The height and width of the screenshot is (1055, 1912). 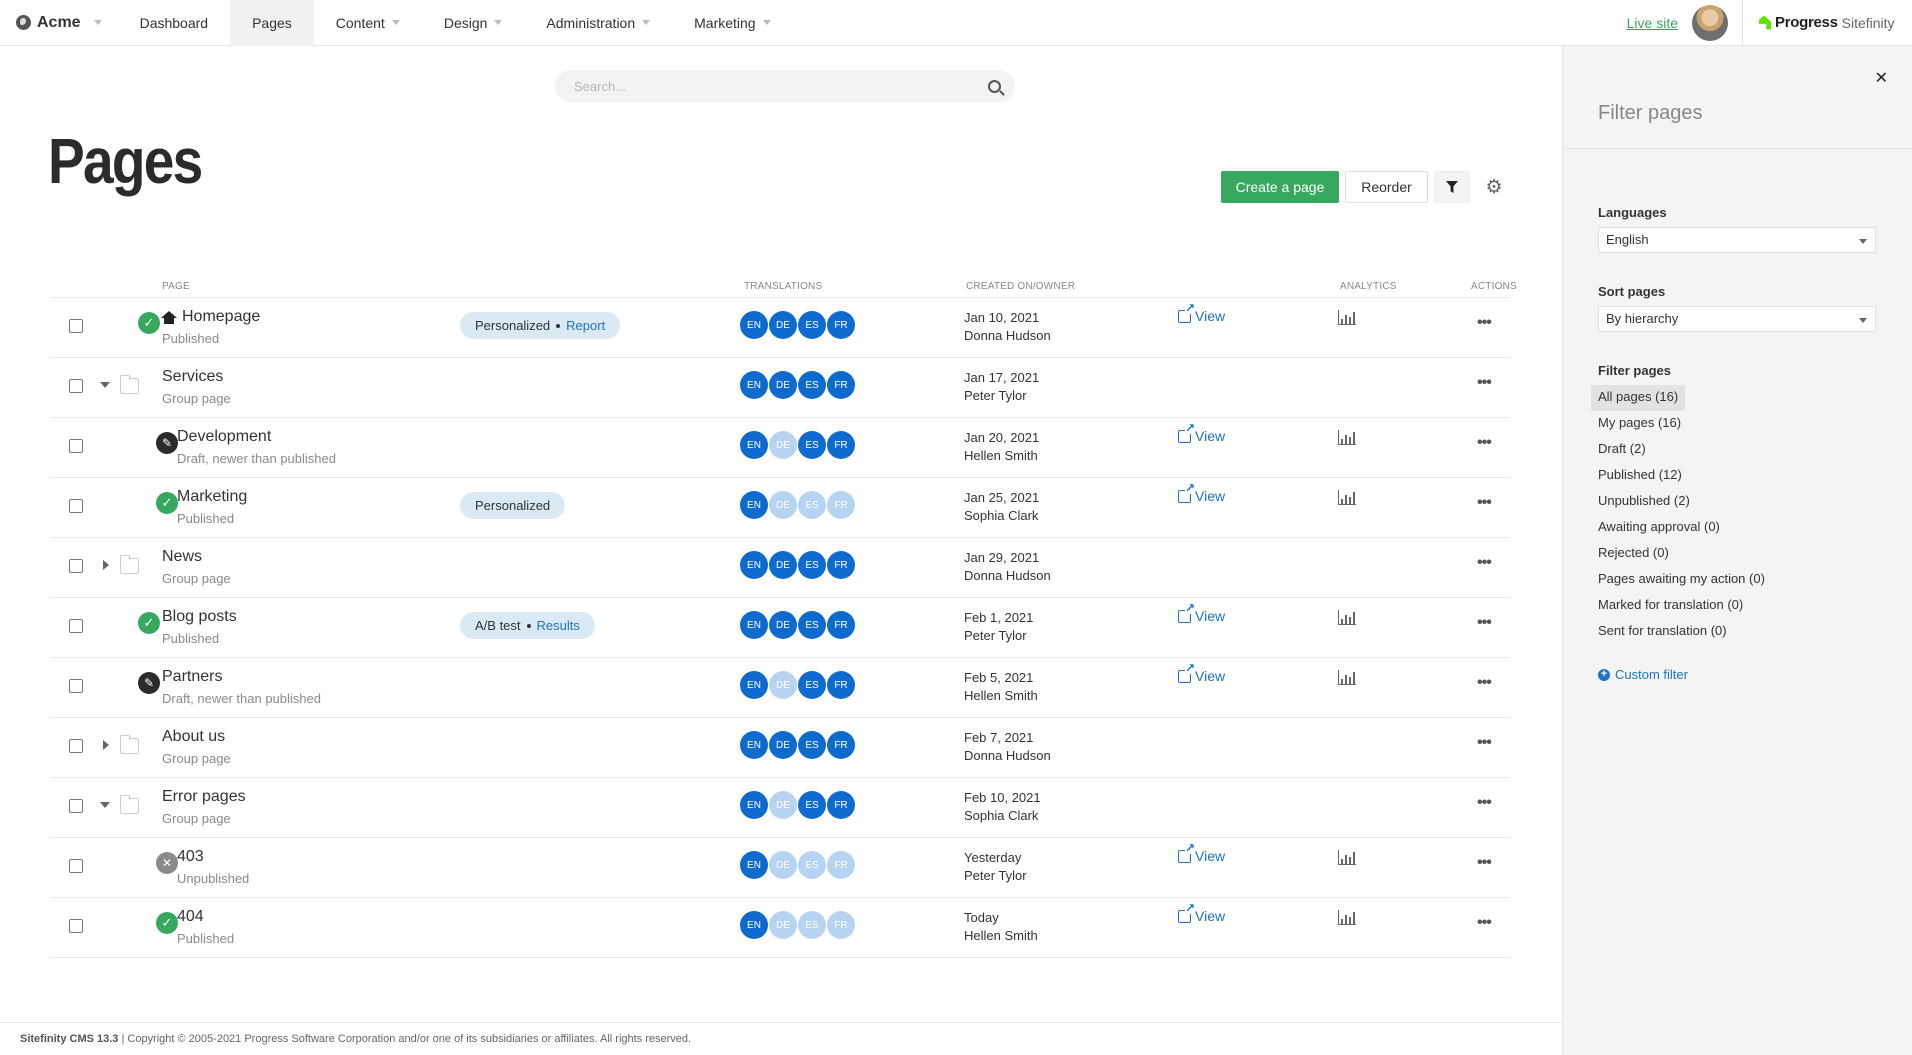 What do you see at coordinates (1881, 78) in the screenshot?
I see `close-icon: ✕` at bounding box center [1881, 78].